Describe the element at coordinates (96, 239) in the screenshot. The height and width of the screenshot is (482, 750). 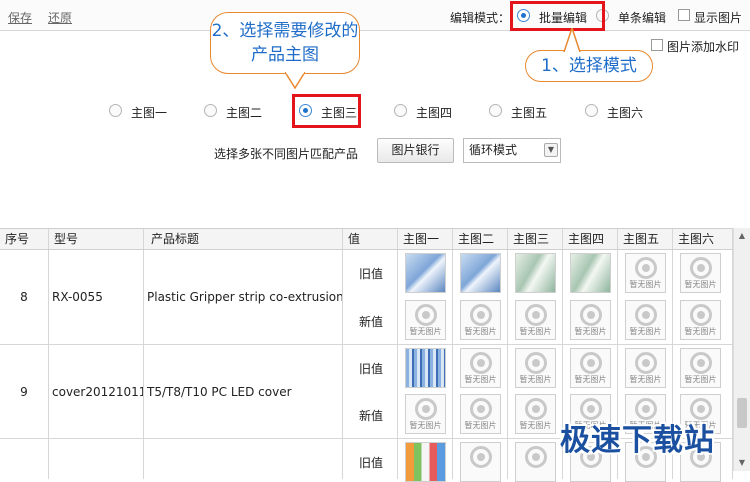
I see `header-model: 型号` at that location.